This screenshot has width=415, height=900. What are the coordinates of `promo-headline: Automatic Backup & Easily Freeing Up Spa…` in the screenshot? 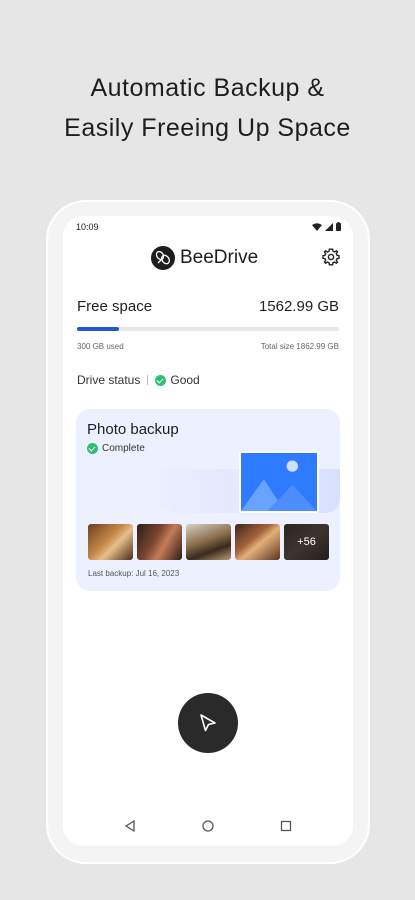 It's located at (207, 108).